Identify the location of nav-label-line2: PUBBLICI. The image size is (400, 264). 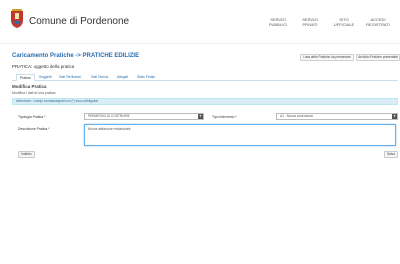
(278, 24).